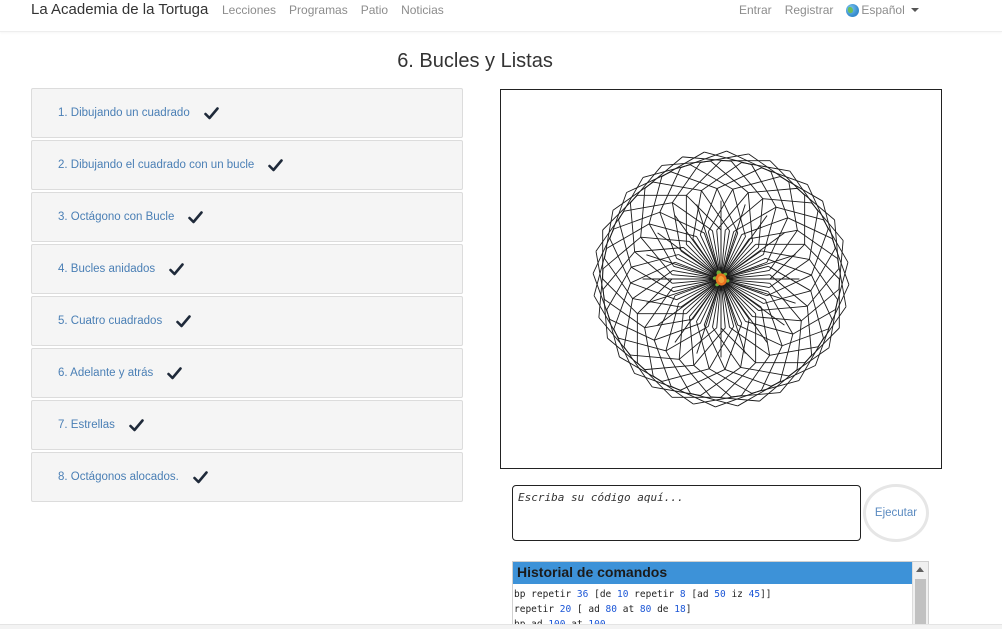 This screenshot has width=1002, height=629. Describe the element at coordinates (374, 10) in the screenshot. I see `nav-link-patio: Patio` at that location.